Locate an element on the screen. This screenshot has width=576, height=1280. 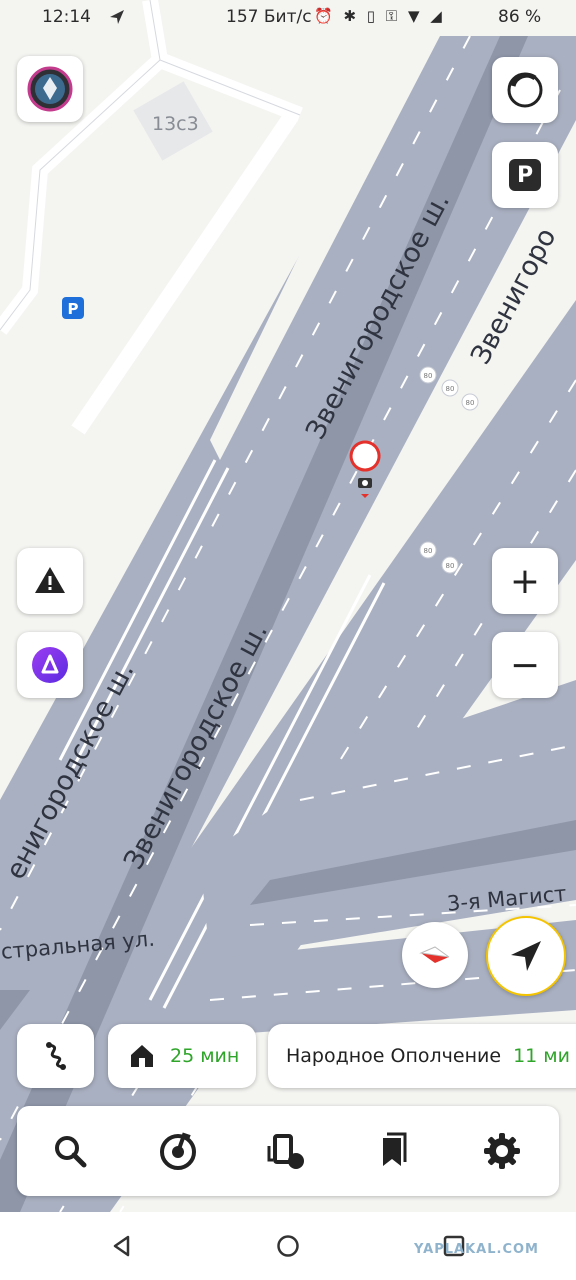
warning-icon is located at coordinates (50, 580).